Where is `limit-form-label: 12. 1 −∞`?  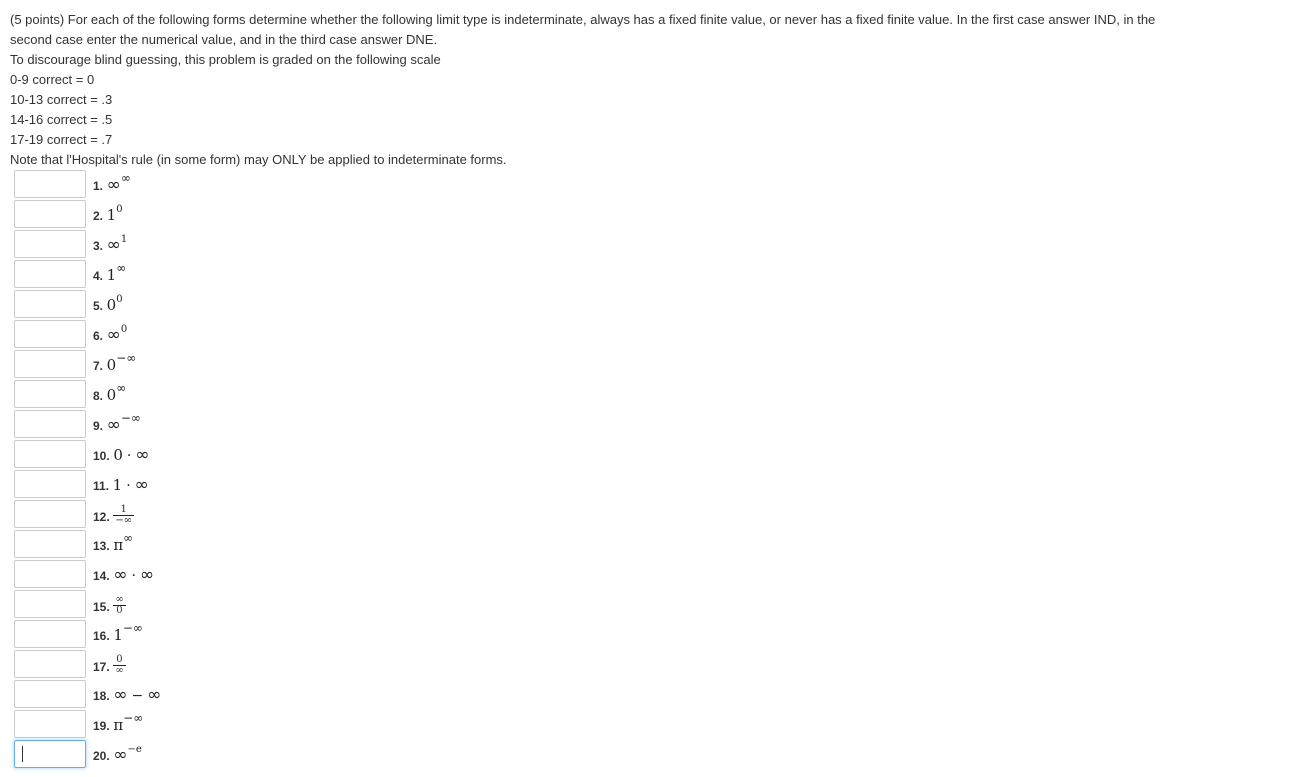 limit-form-label: 12. 1 −∞ is located at coordinates (114, 516).